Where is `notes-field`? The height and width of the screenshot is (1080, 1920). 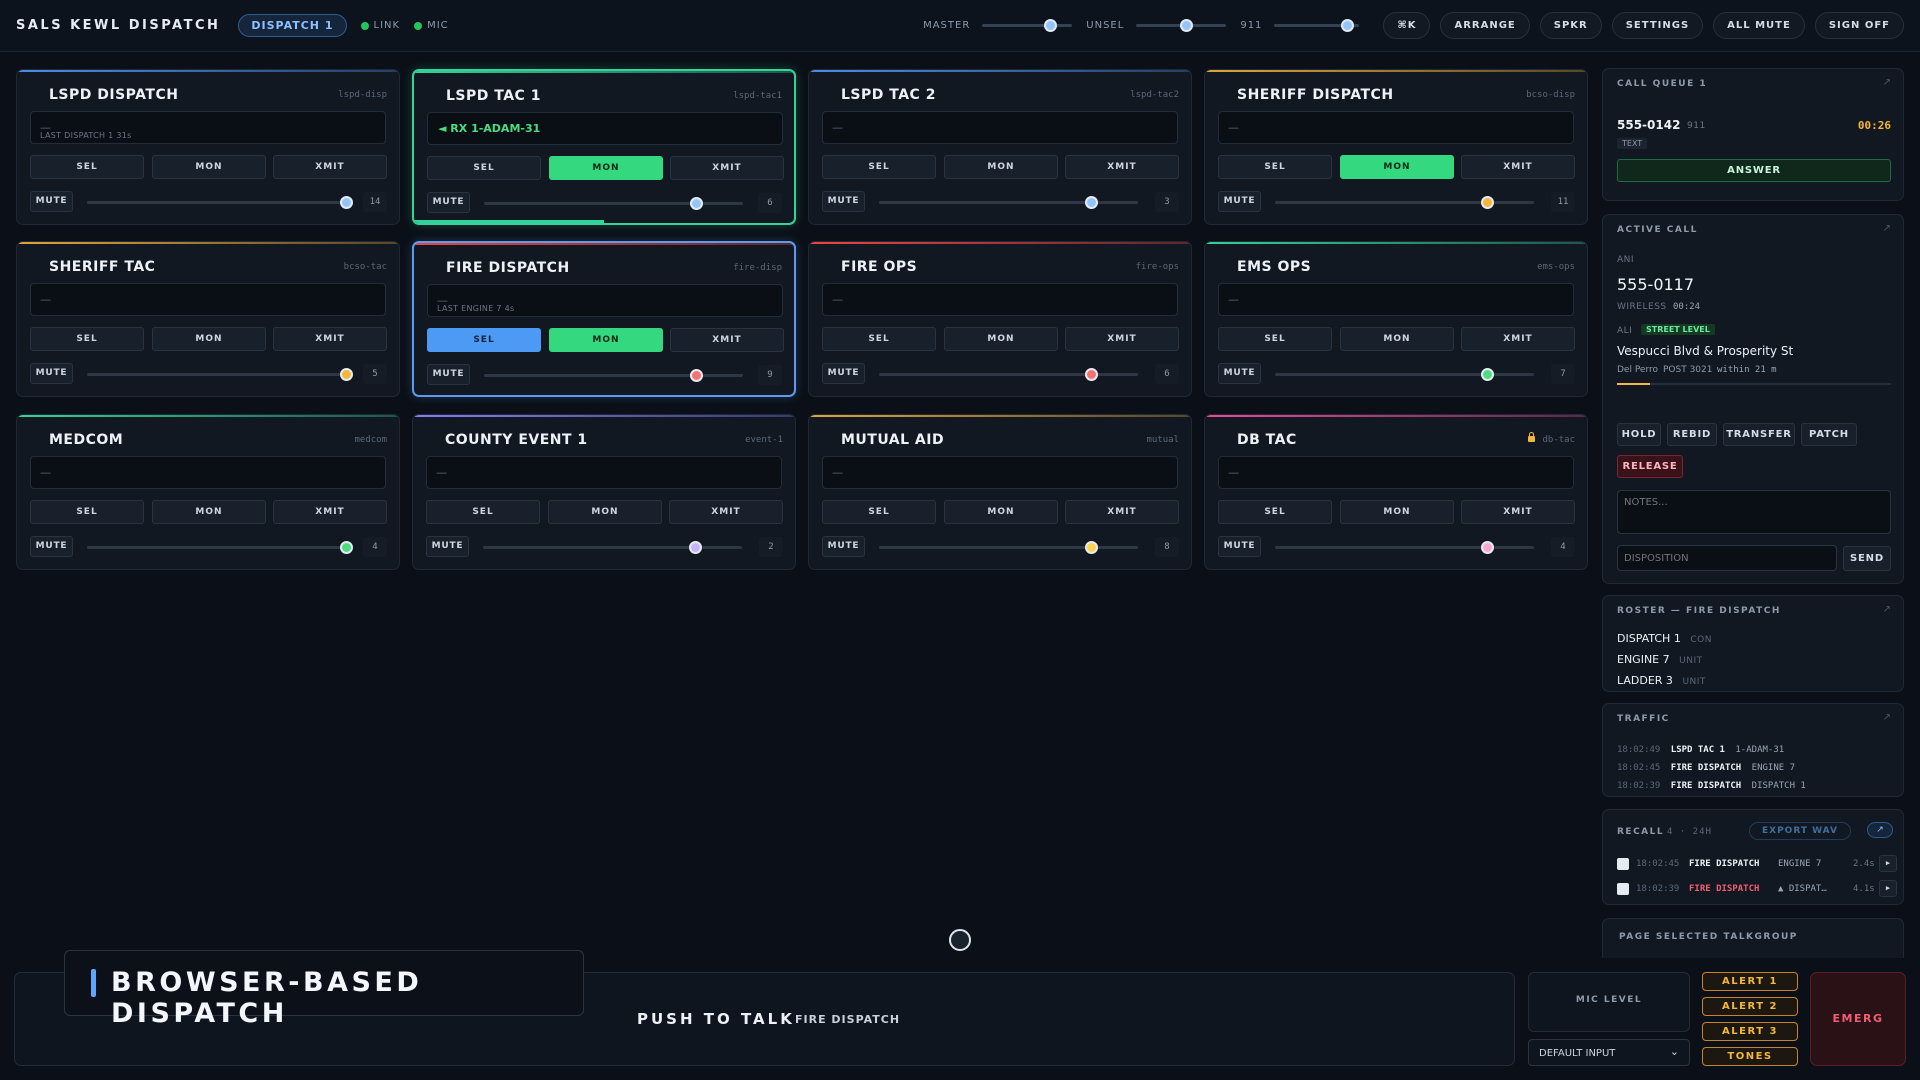
notes-field is located at coordinates (1754, 512).